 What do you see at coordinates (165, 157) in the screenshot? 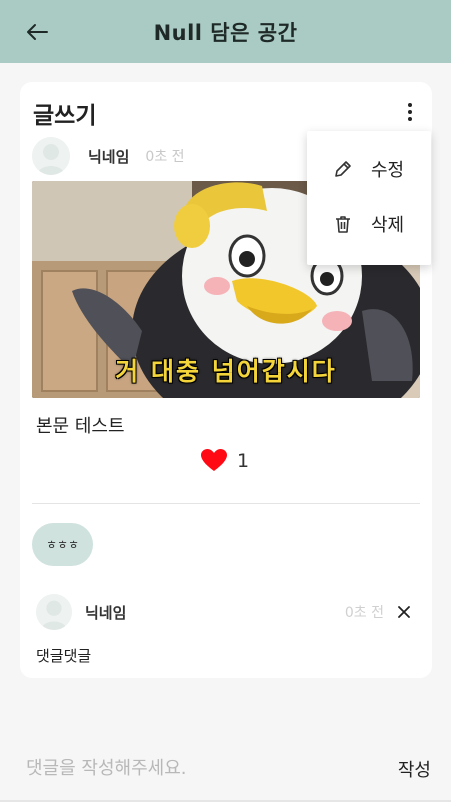
I see `post-time: 0초 전` at bounding box center [165, 157].